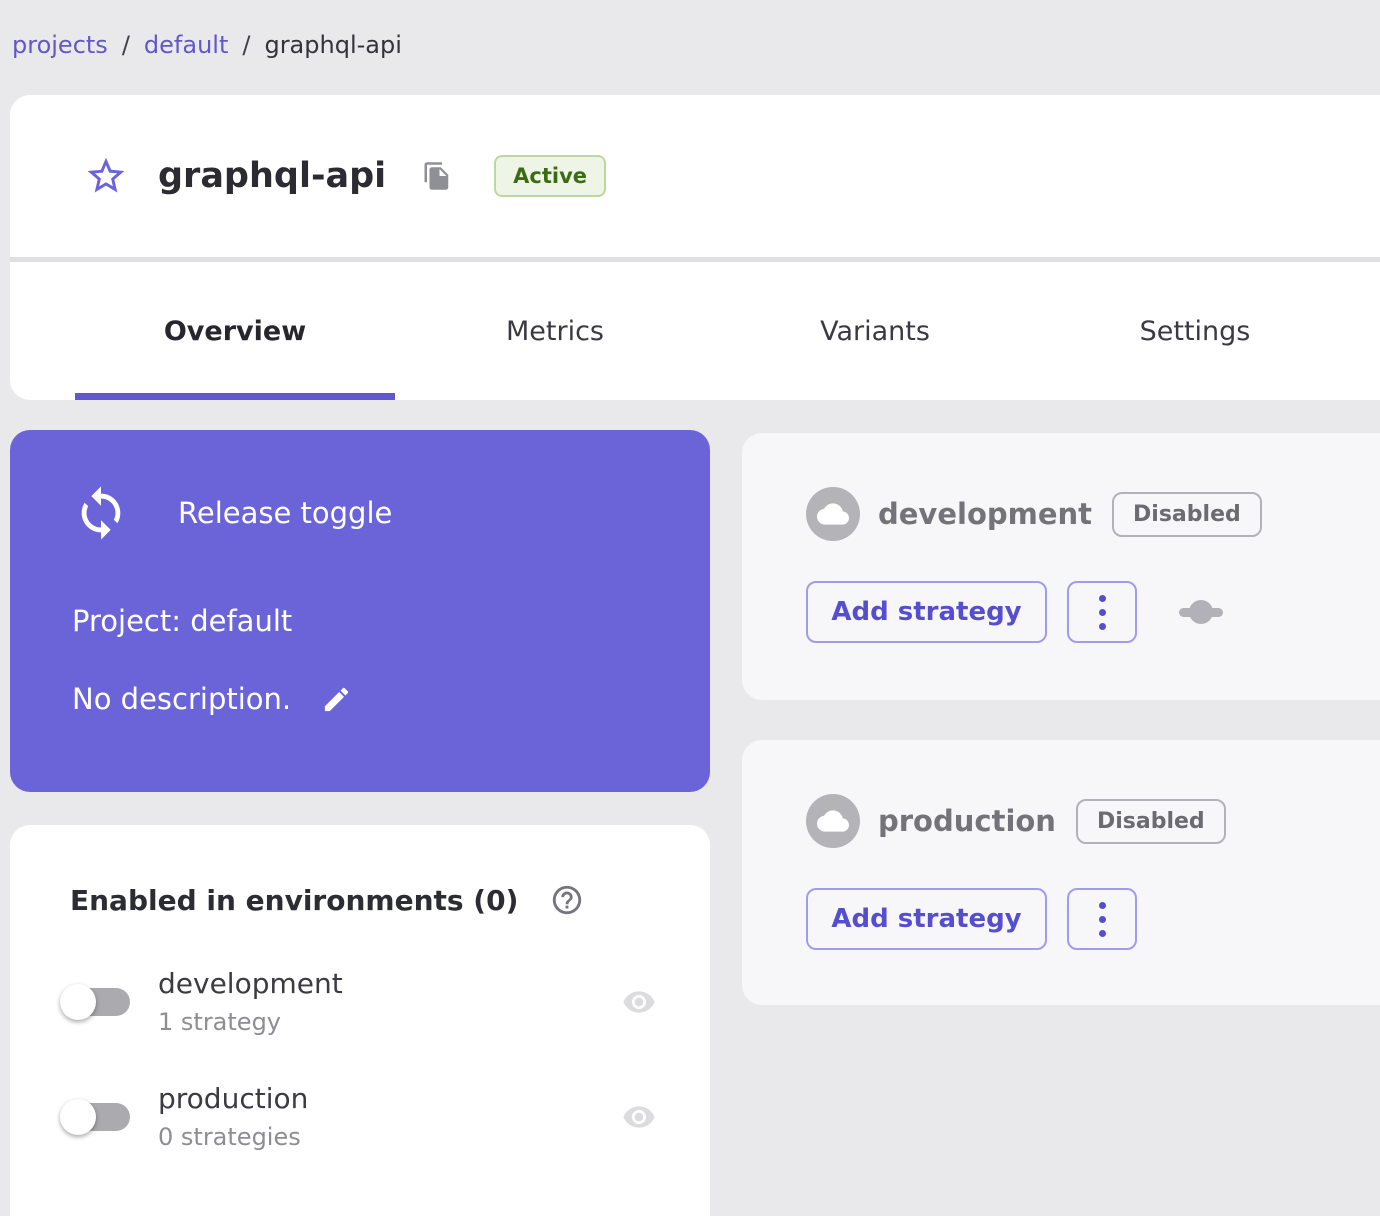 The width and height of the screenshot is (1380, 1216). I want to click on breadcrumb: projects / default / graphql-api, so click(690, 31).